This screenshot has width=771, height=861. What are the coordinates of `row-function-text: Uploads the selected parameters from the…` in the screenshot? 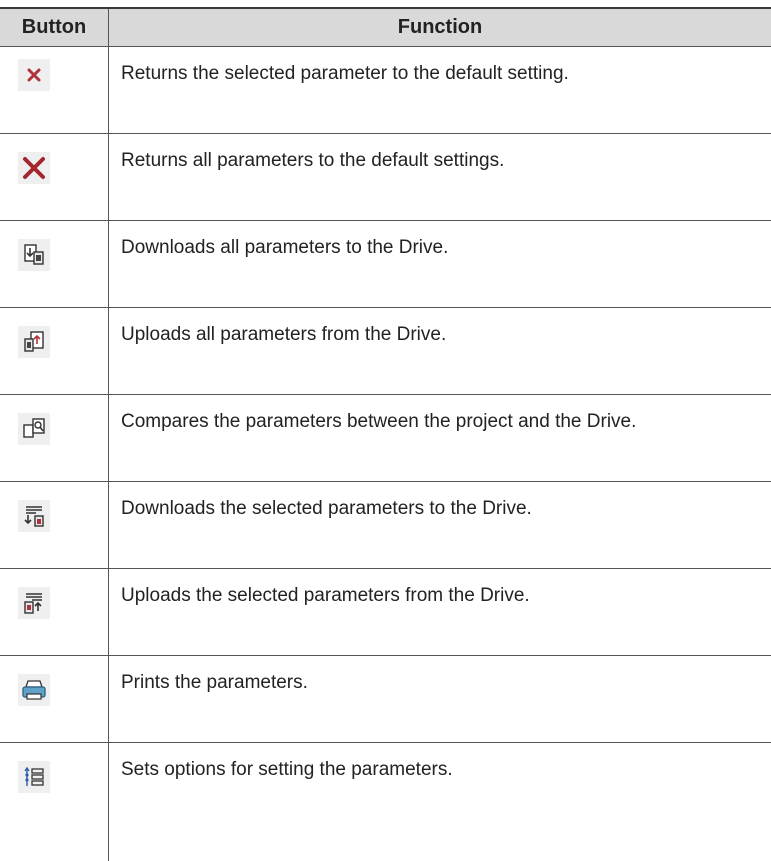 It's located at (325, 595).